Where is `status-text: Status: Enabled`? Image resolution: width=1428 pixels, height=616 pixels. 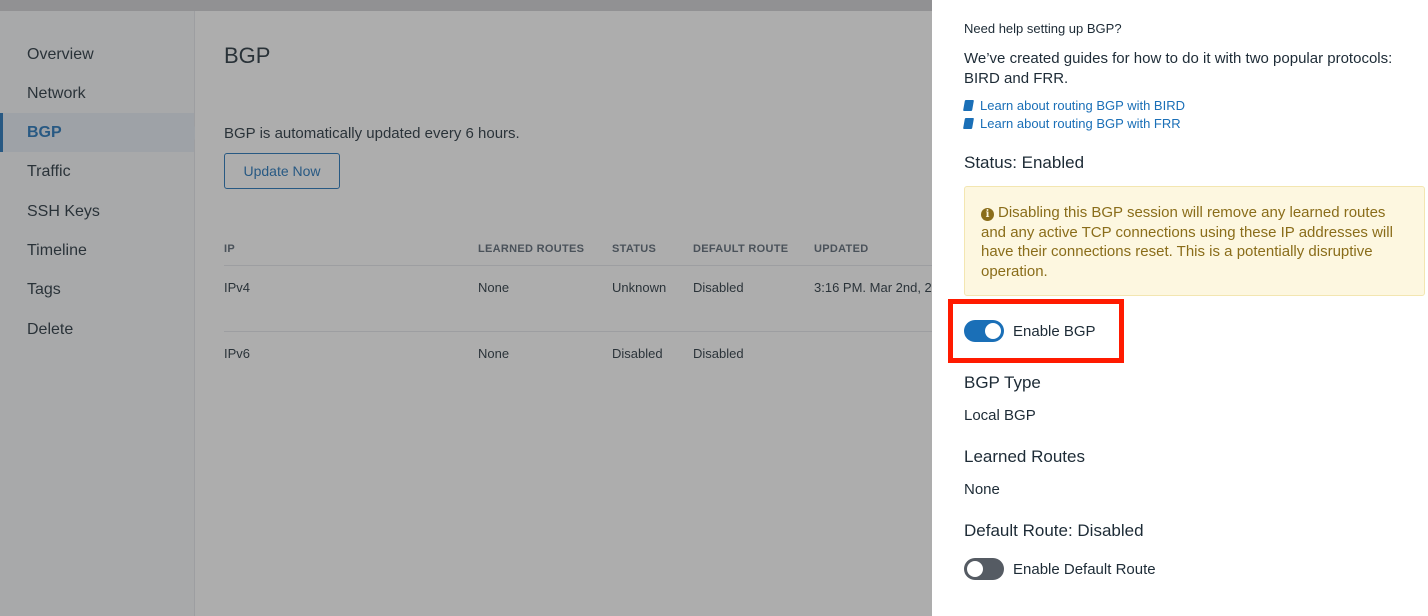 status-text: Status: Enabled is located at coordinates (1024, 162).